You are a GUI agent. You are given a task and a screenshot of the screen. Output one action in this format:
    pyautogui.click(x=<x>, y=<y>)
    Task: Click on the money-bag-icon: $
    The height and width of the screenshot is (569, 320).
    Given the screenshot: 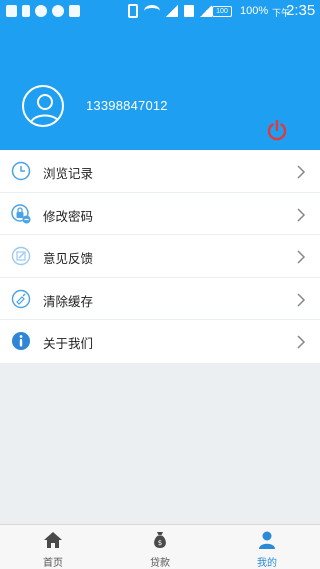 What is the action you would take?
    pyautogui.click(x=160, y=540)
    